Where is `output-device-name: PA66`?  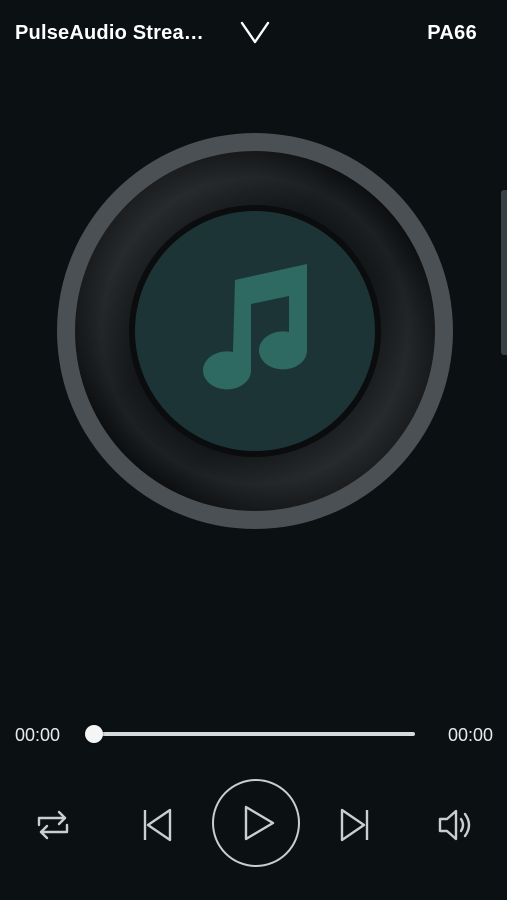 output-device-name: PA66 is located at coordinates (452, 33).